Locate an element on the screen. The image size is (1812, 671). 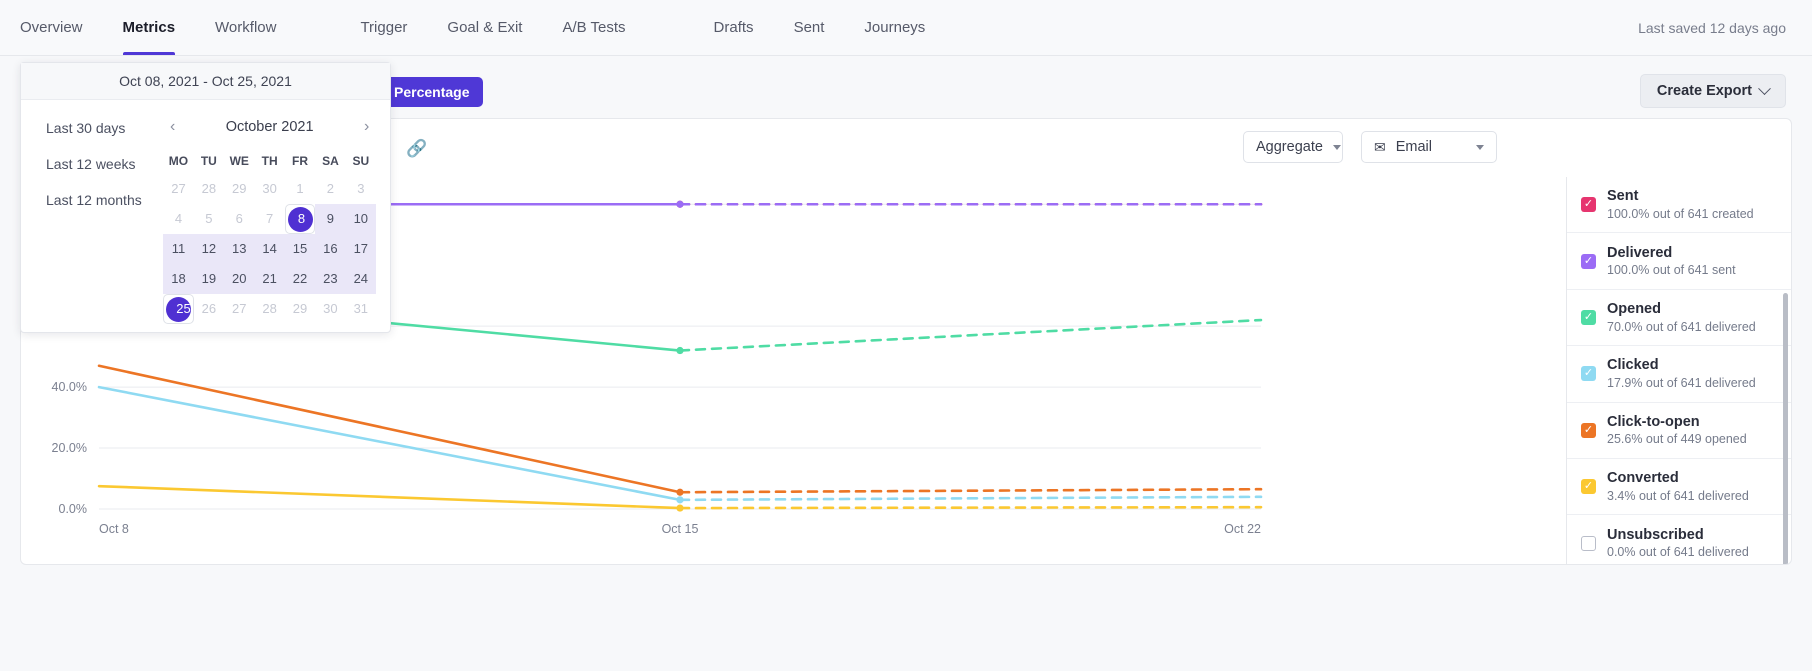
chevron-left-icon: ‹ is located at coordinates (173, 127).